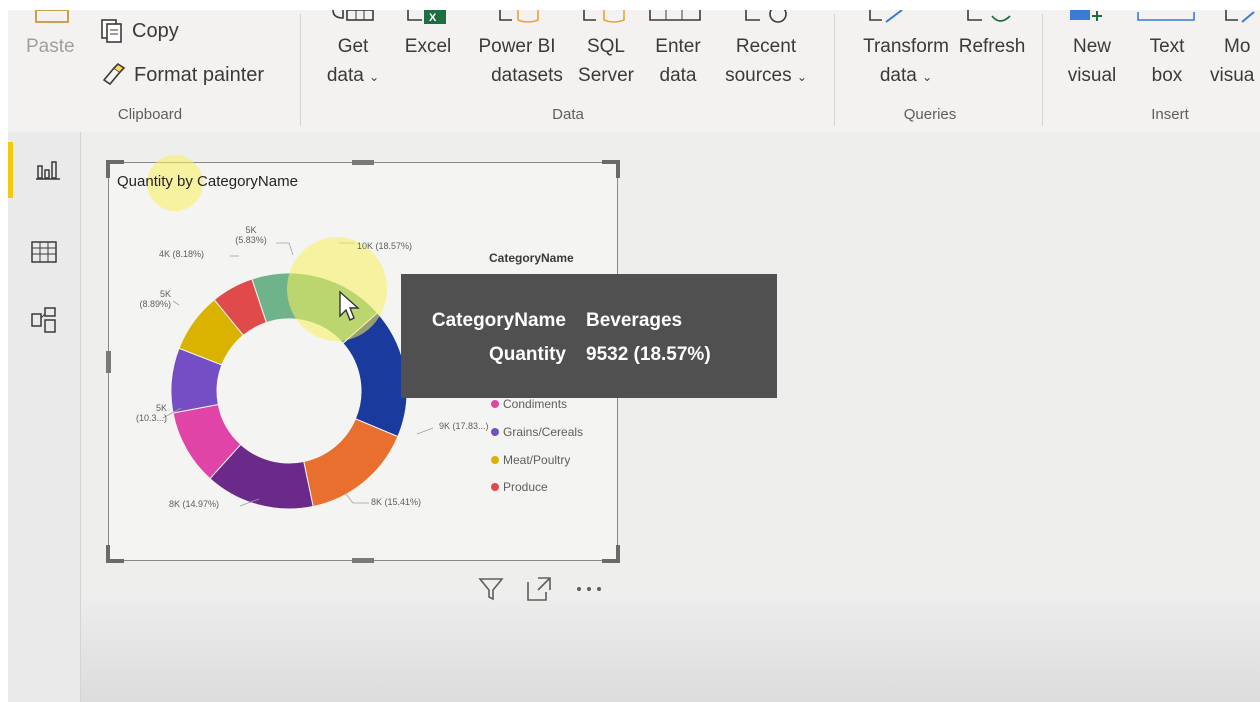  I want to click on text-box-button: Text box, so click(1167, 61).